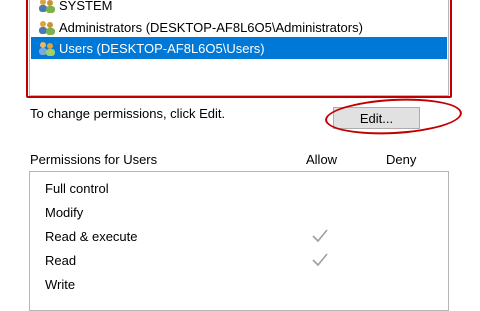  Describe the element at coordinates (245, 212) in the screenshot. I see `permission-row: Modify` at that location.